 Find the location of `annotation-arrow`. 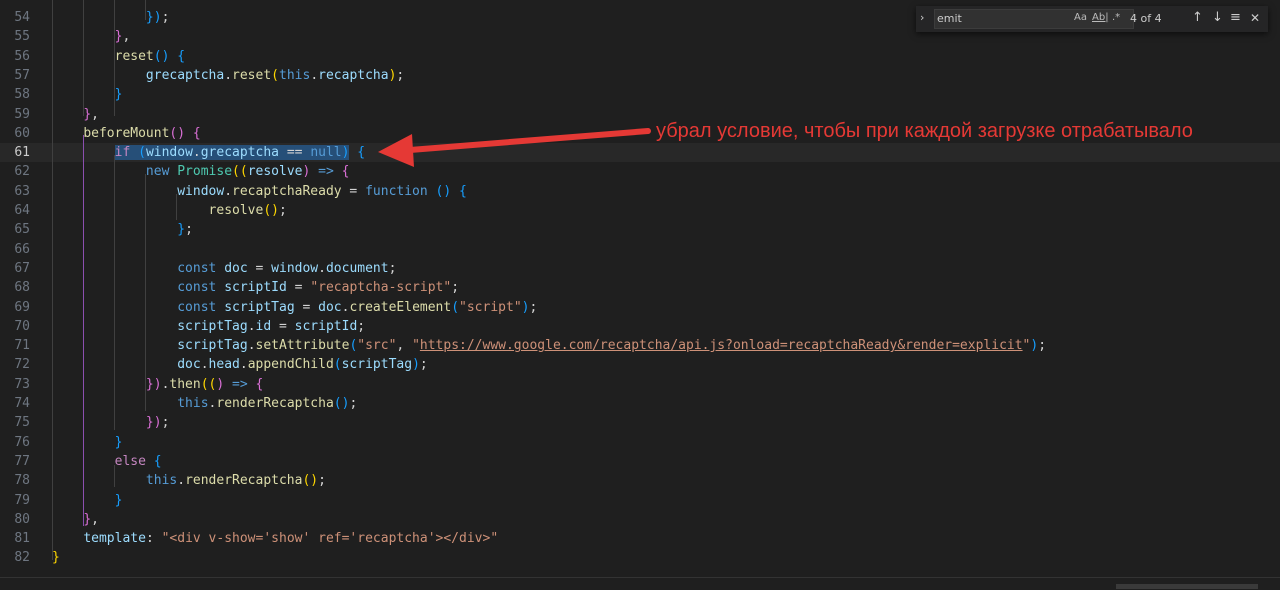

annotation-arrow is located at coordinates (514, 147).